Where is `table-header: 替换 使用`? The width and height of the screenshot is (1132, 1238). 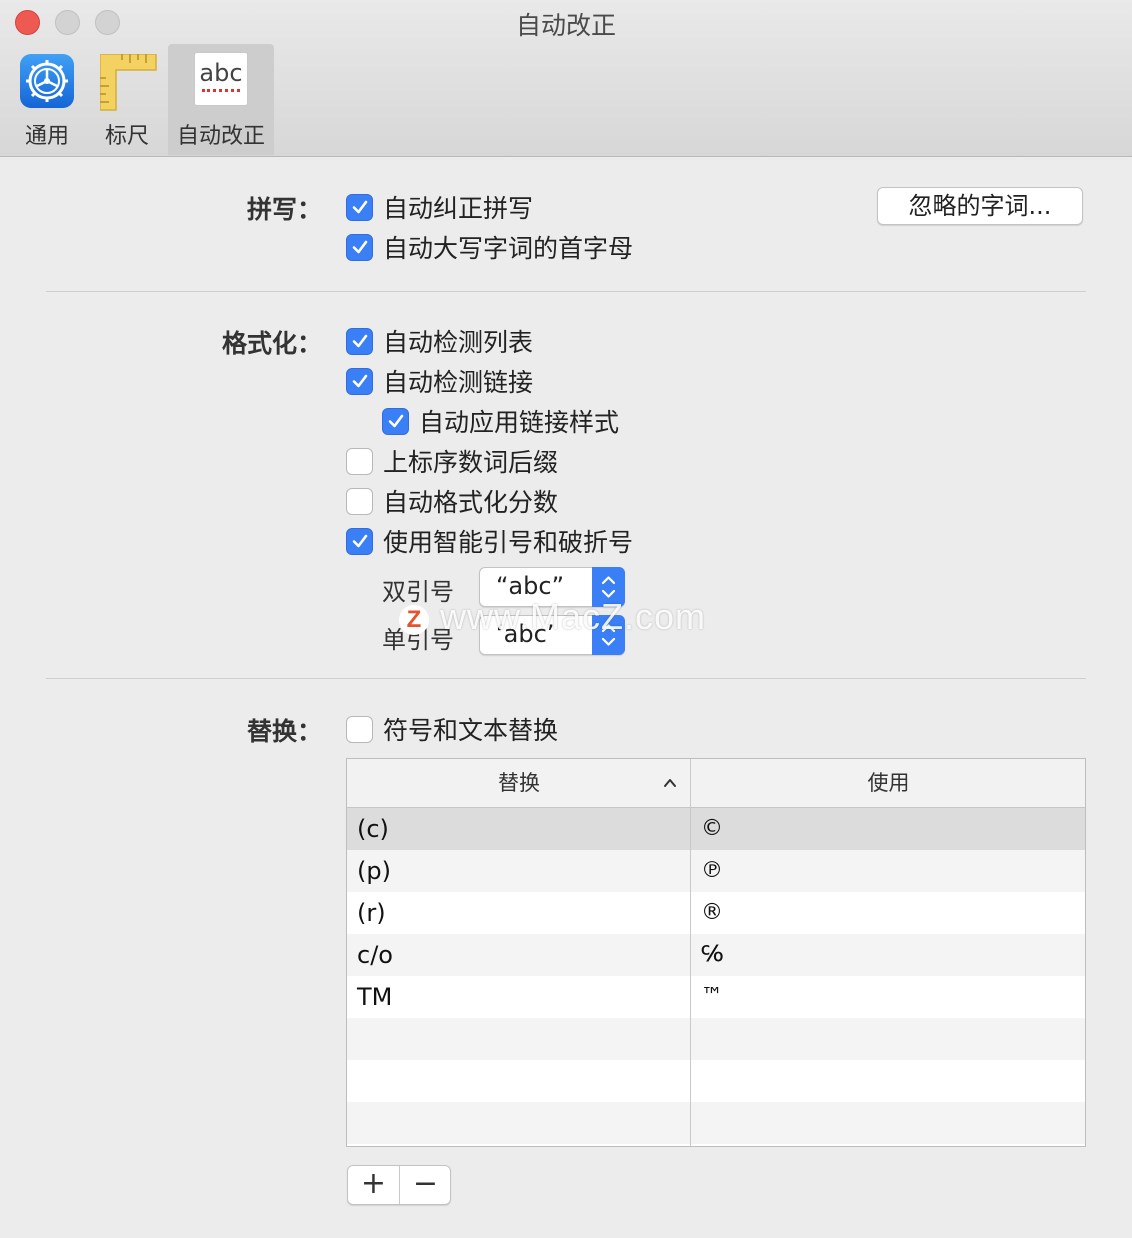 table-header: 替换 使用 is located at coordinates (716, 783).